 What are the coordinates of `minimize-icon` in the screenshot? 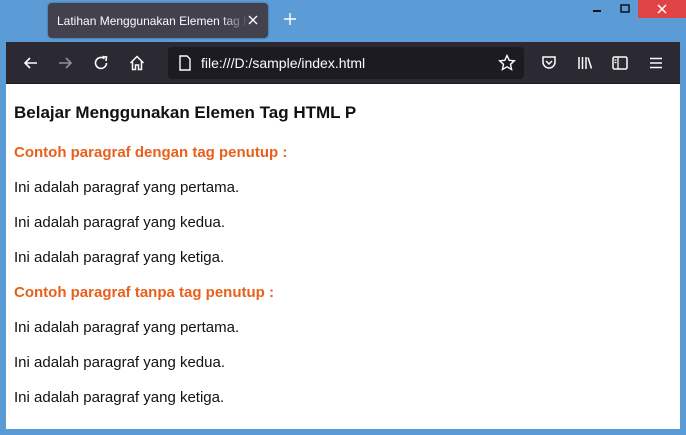 It's located at (597, 11).